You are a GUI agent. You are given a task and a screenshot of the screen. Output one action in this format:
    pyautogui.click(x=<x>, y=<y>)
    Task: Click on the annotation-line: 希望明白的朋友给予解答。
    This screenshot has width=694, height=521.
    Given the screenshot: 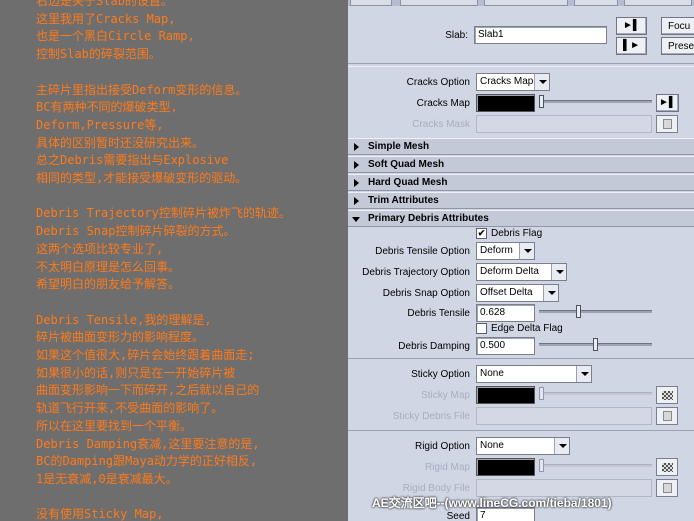 What is the action you would take?
    pyautogui.click(x=108, y=284)
    